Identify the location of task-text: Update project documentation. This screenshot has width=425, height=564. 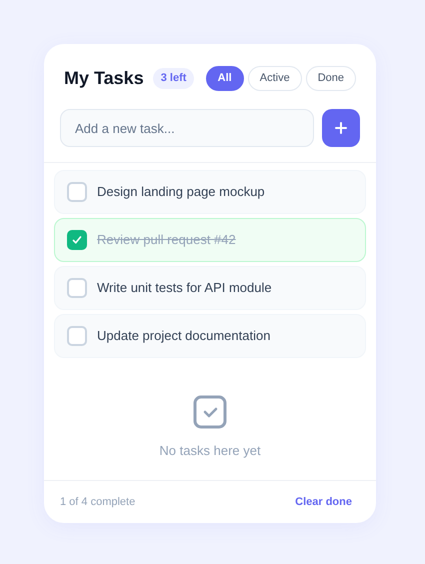
(183, 336).